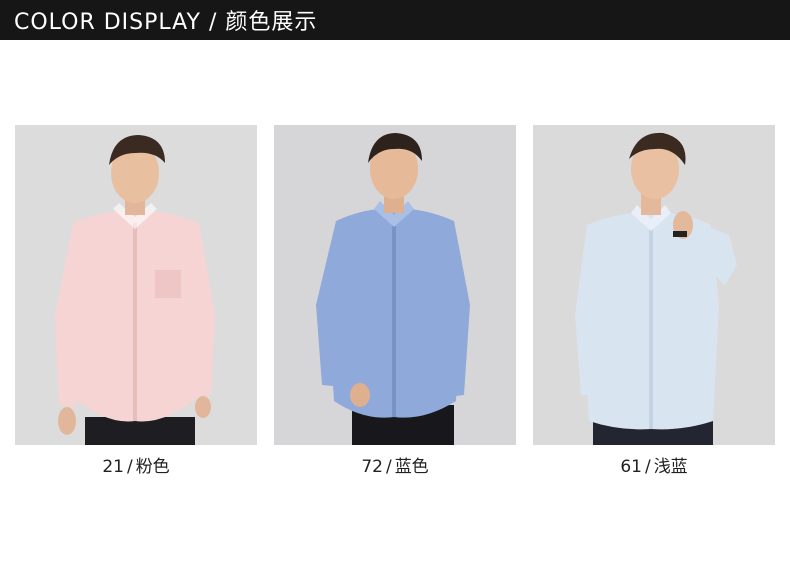 Image resolution: width=790 pixels, height=577 pixels. I want to click on product-caption: 61/浅蓝, so click(654, 464).